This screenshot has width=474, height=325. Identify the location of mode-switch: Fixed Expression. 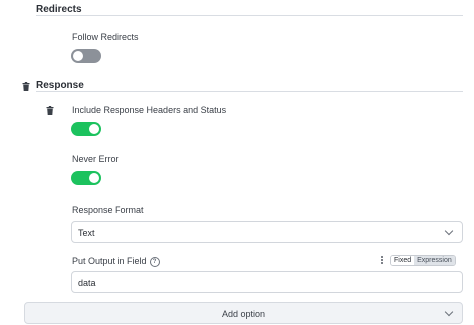
(423, 260).